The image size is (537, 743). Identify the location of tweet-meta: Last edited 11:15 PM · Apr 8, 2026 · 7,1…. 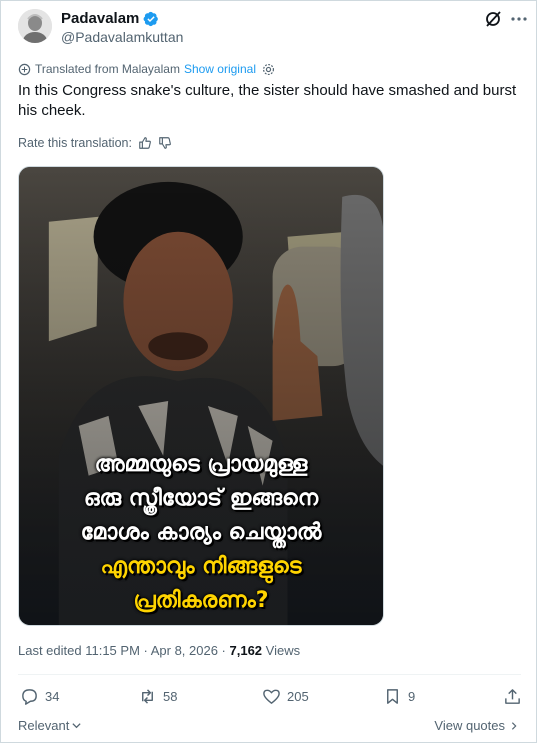
(159, 650).